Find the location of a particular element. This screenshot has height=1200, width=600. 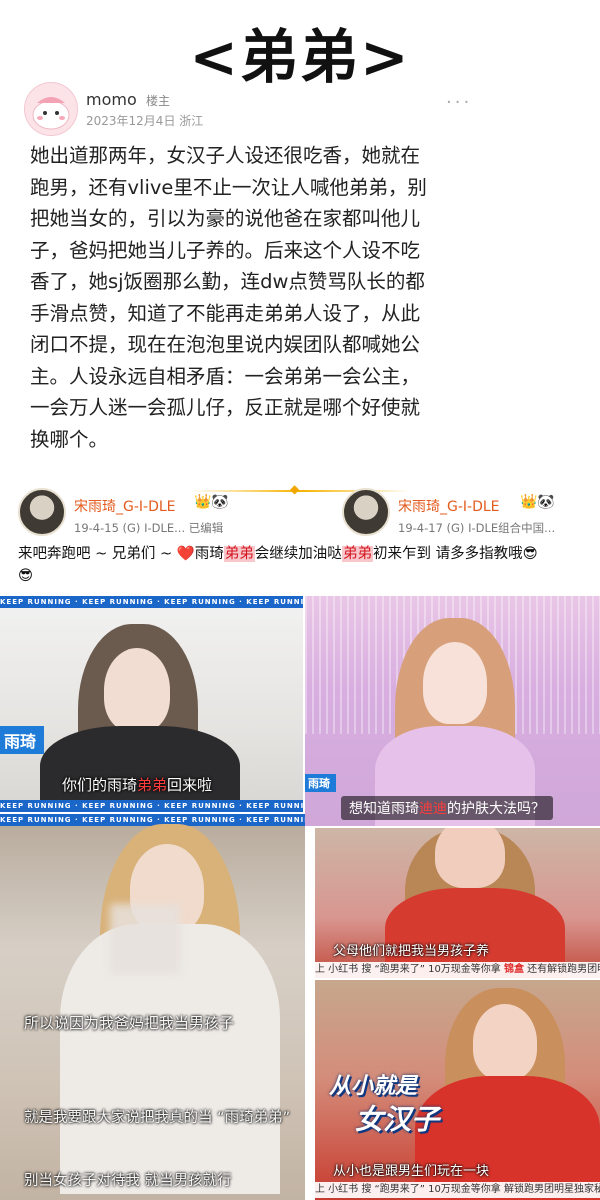

subtitle: 父母他们就把我当男孩子养 is located at coordinates (411, 951).